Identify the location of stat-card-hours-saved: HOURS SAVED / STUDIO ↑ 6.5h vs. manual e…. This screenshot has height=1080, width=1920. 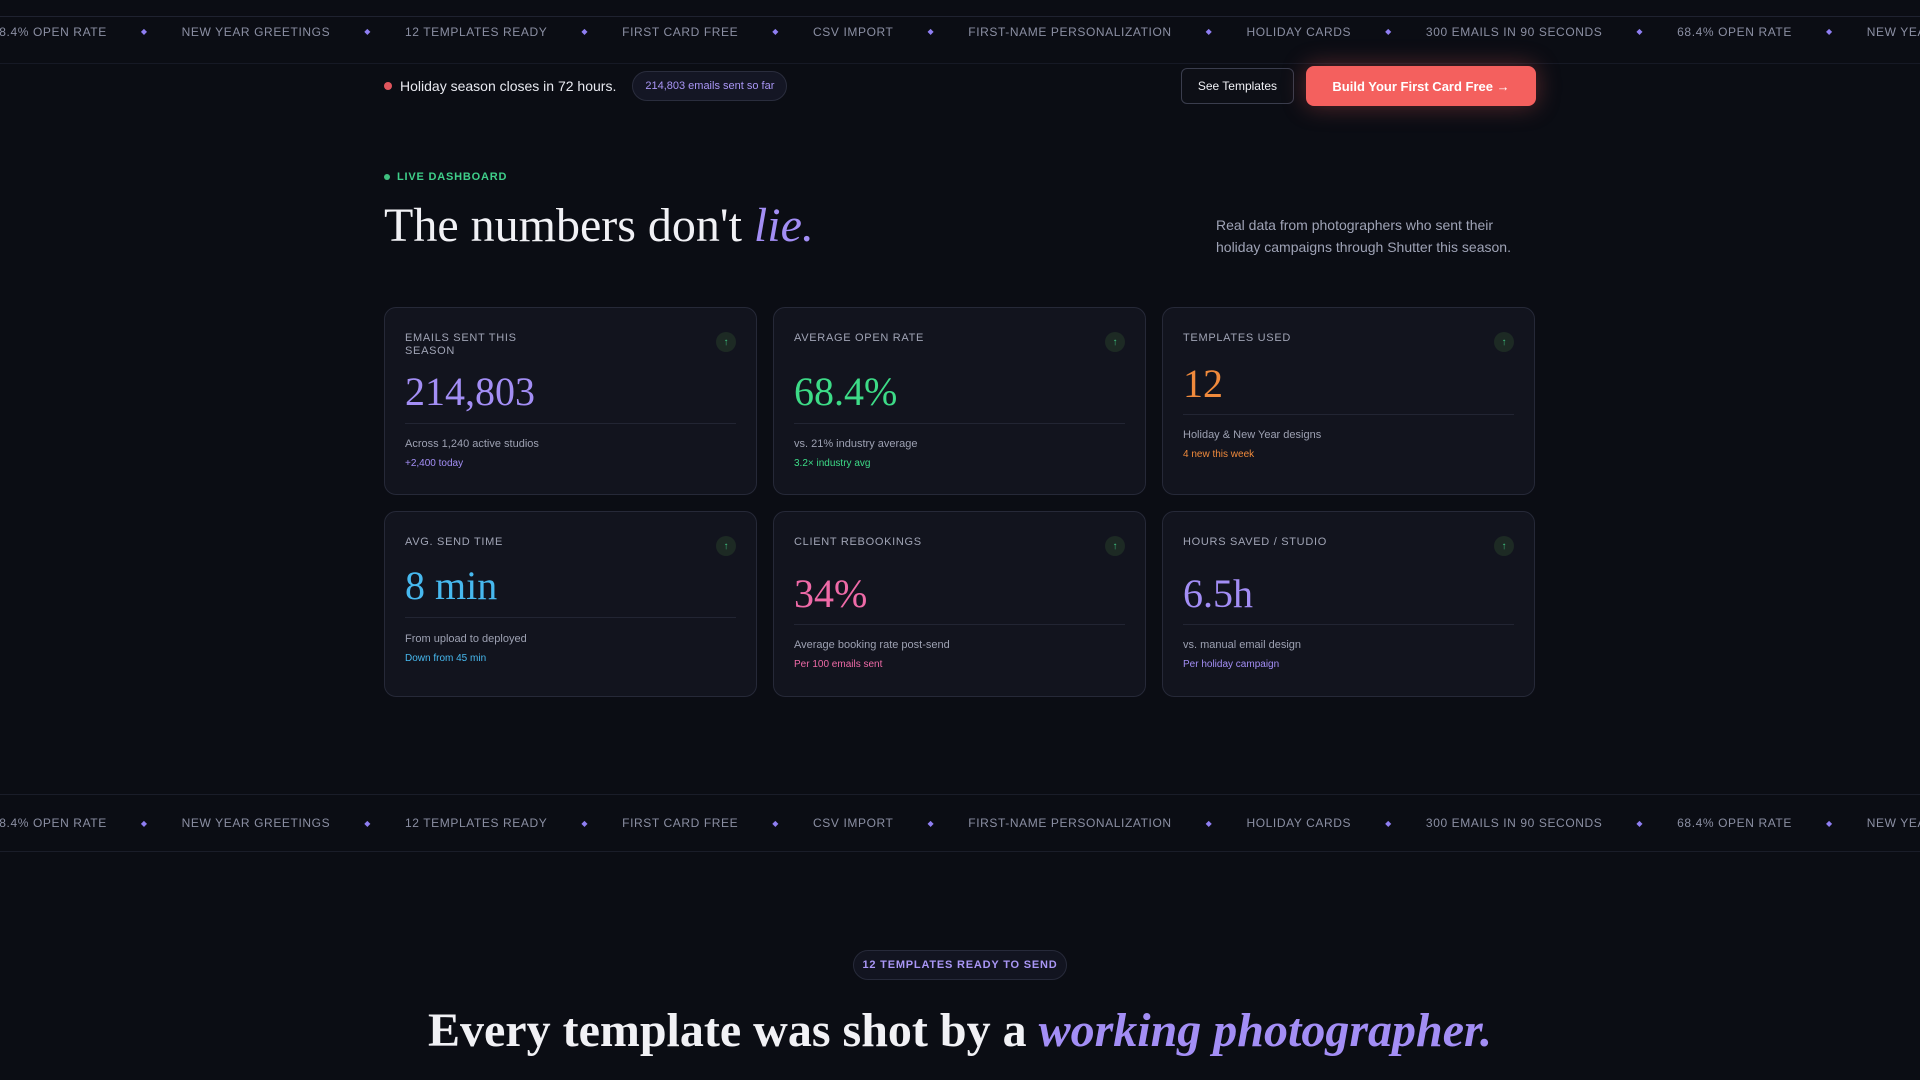
(1348, 604).